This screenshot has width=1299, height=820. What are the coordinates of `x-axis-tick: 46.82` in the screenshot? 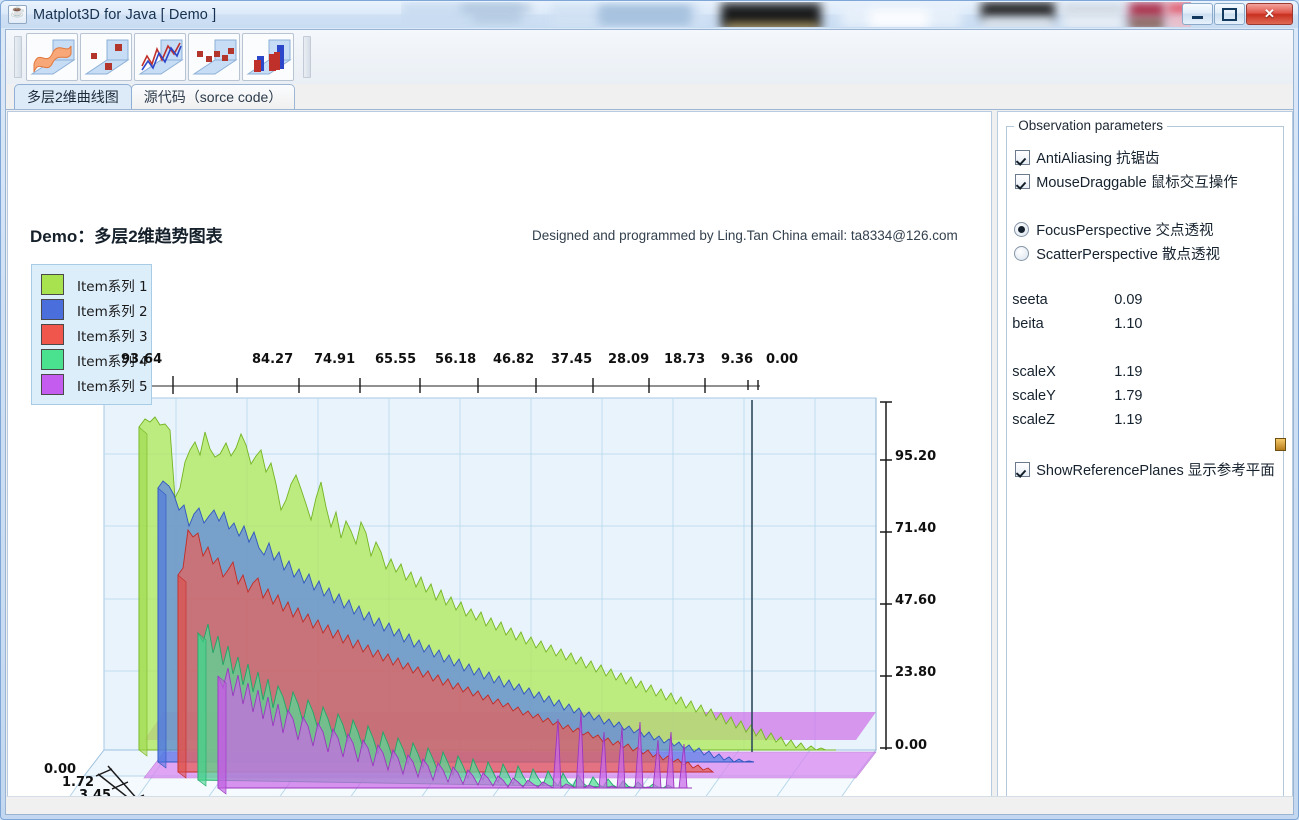 It's located at (514, 359).